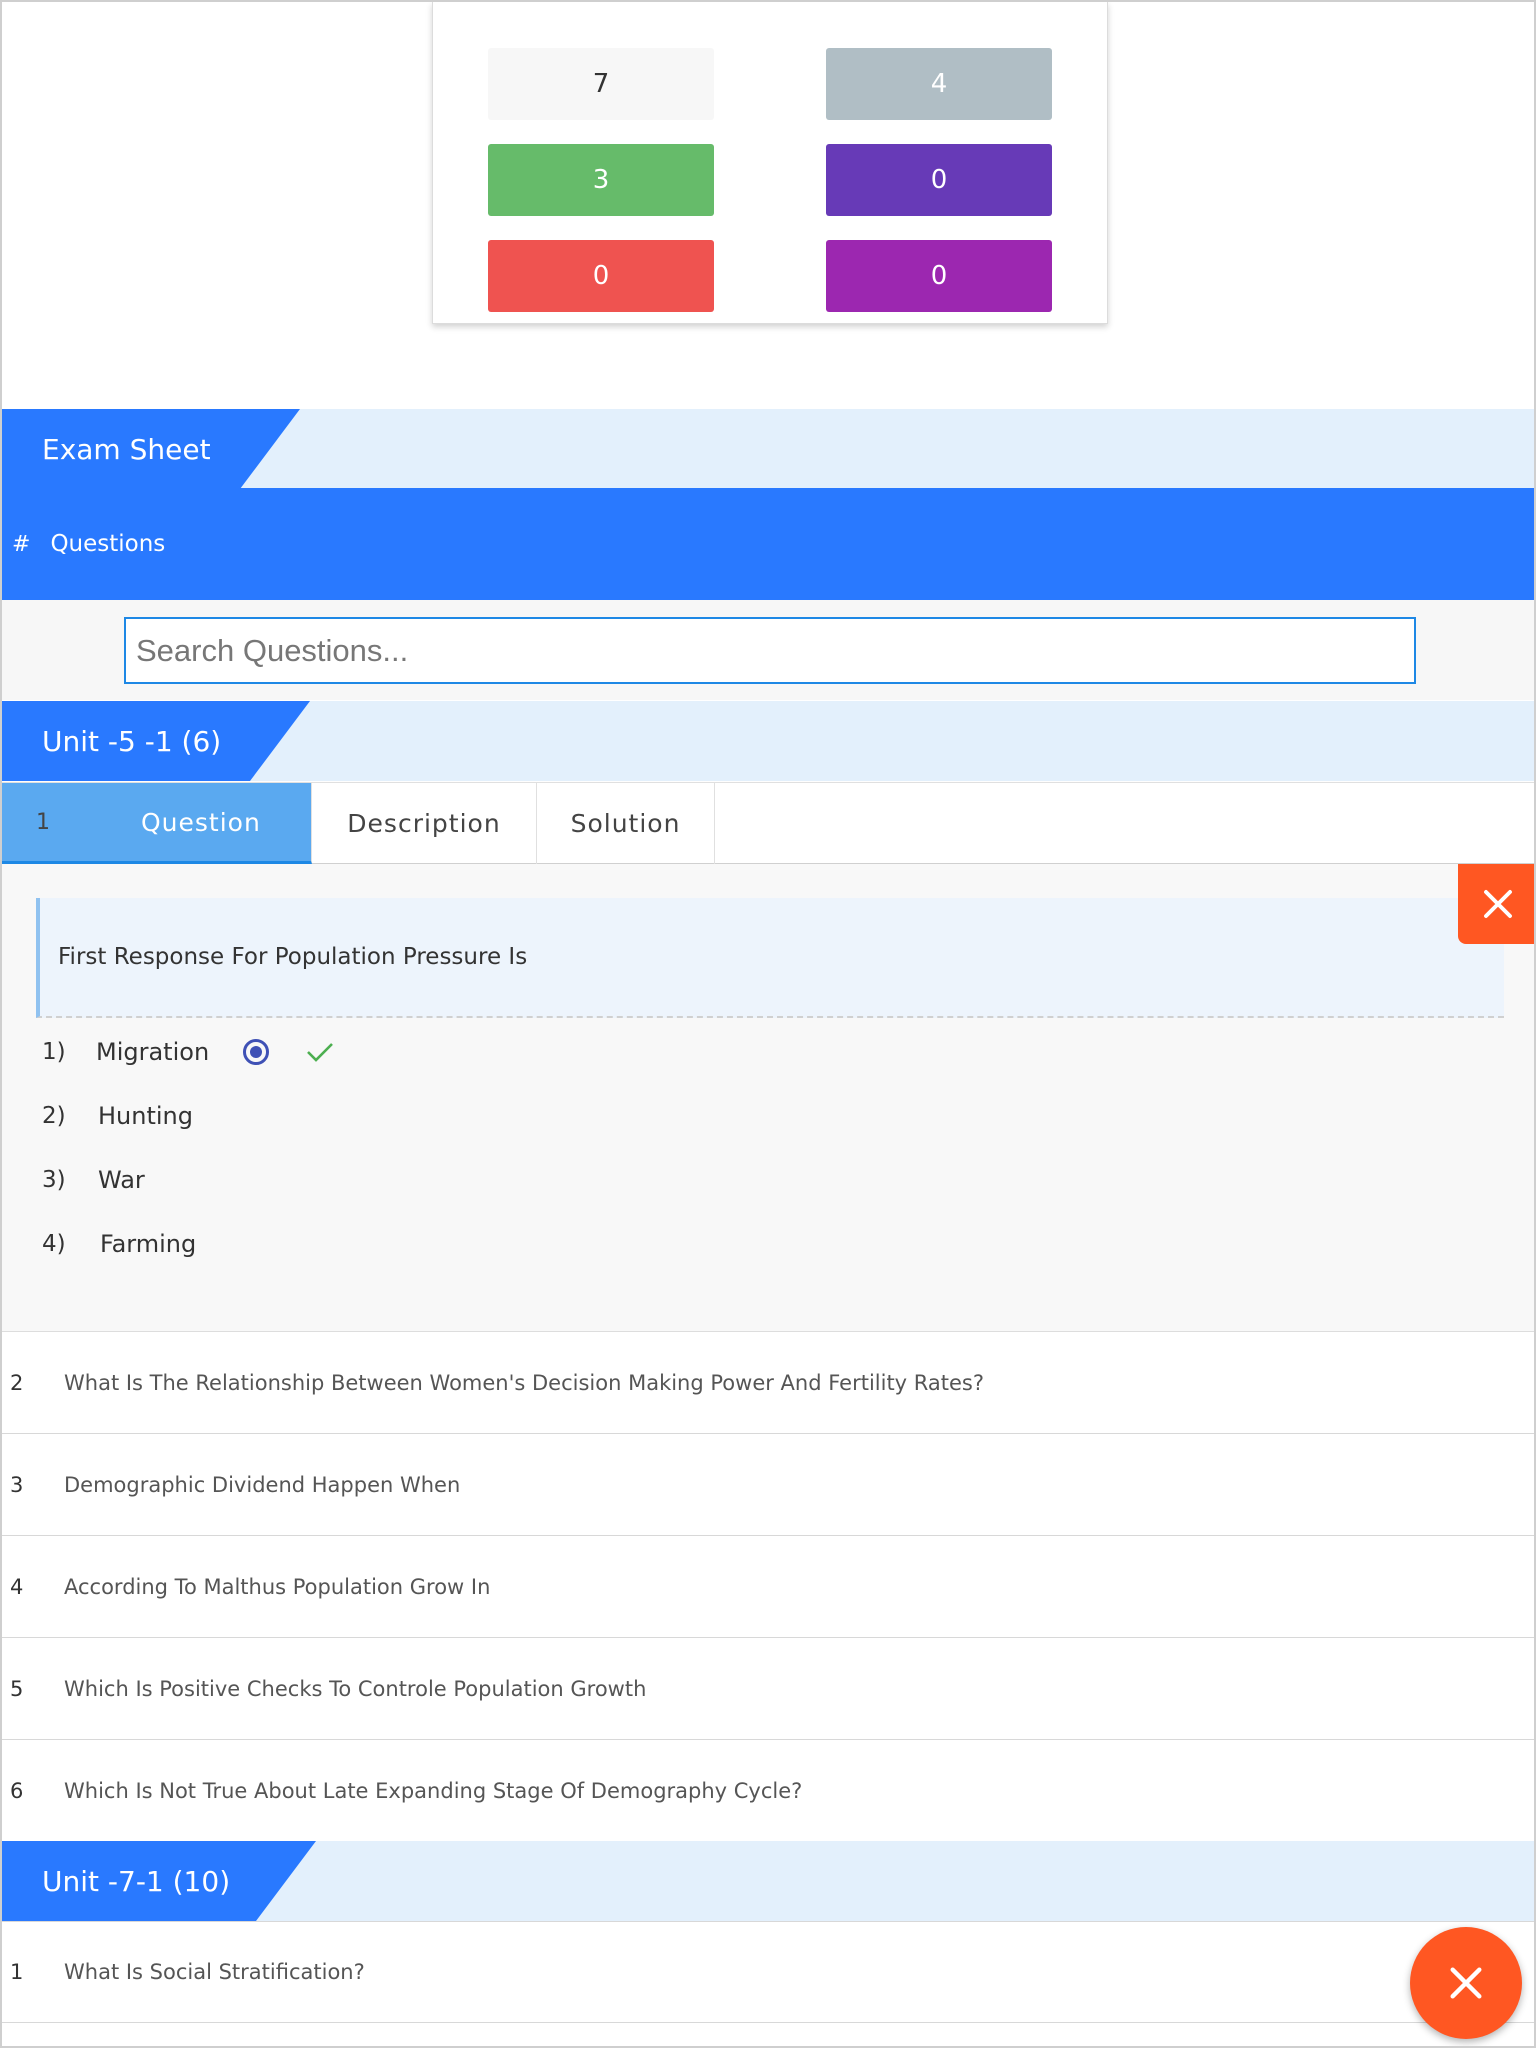  What do you see at coordinates (768, 449) in the screenshot?
I see `exam-sheet-header: Exam Sheet` at bounding box center [768, 449].